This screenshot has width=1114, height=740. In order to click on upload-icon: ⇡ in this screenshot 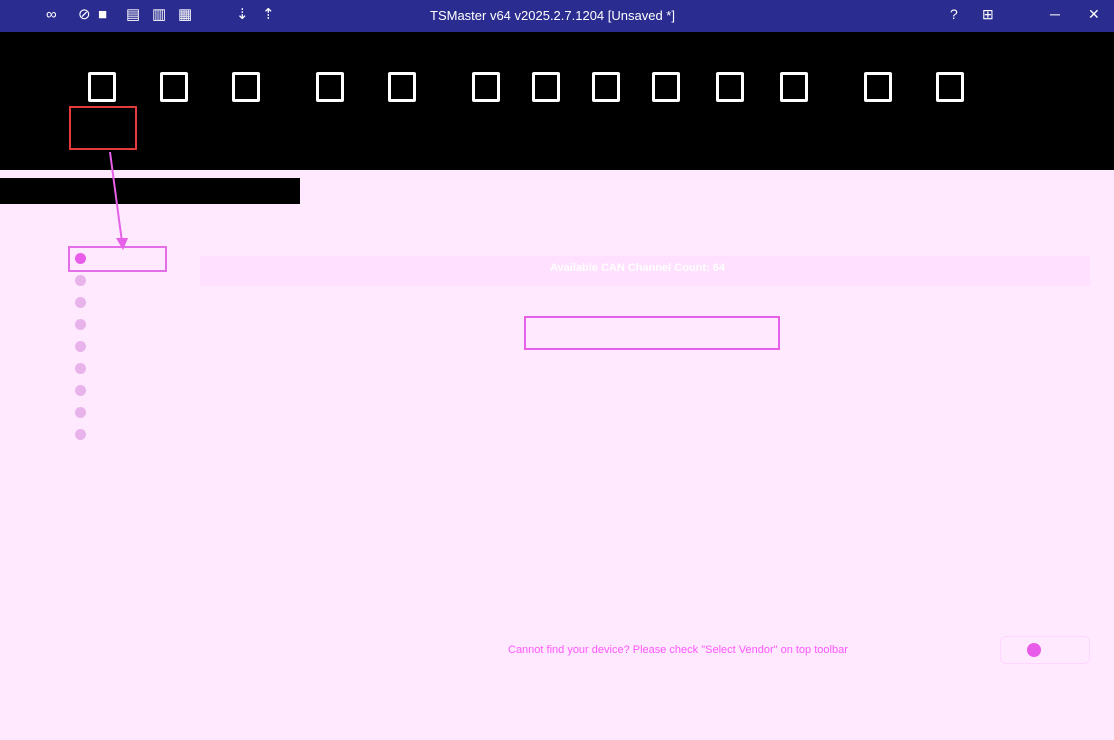, I will do `click(268, 15)`.